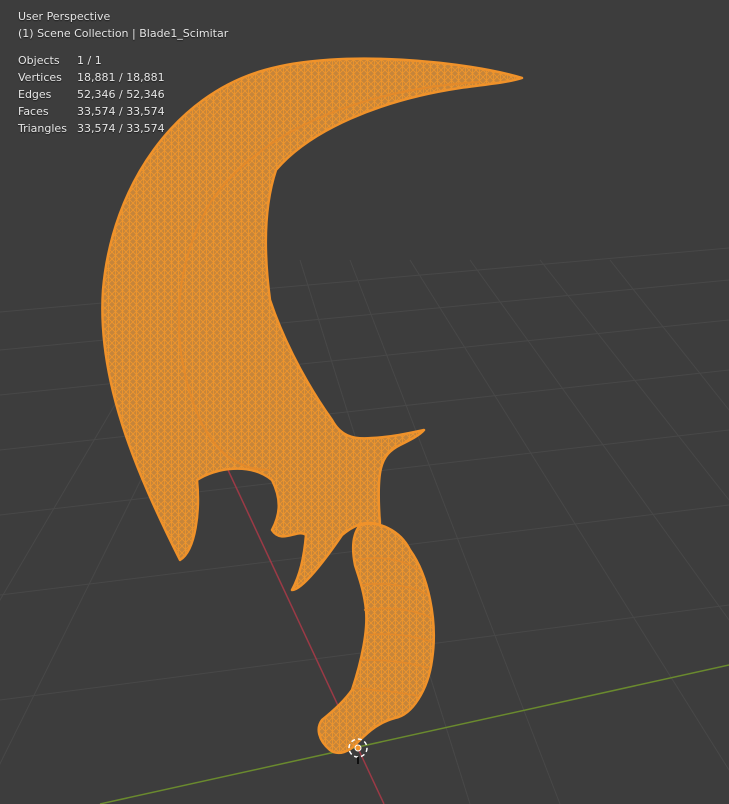 This screenshot has height=804, width=729. What do you see at coordinates (91, 94) in the screenshot?
I see `stat-edges: Edges 52,346 / 52,346` at bounding box center [91, 94].